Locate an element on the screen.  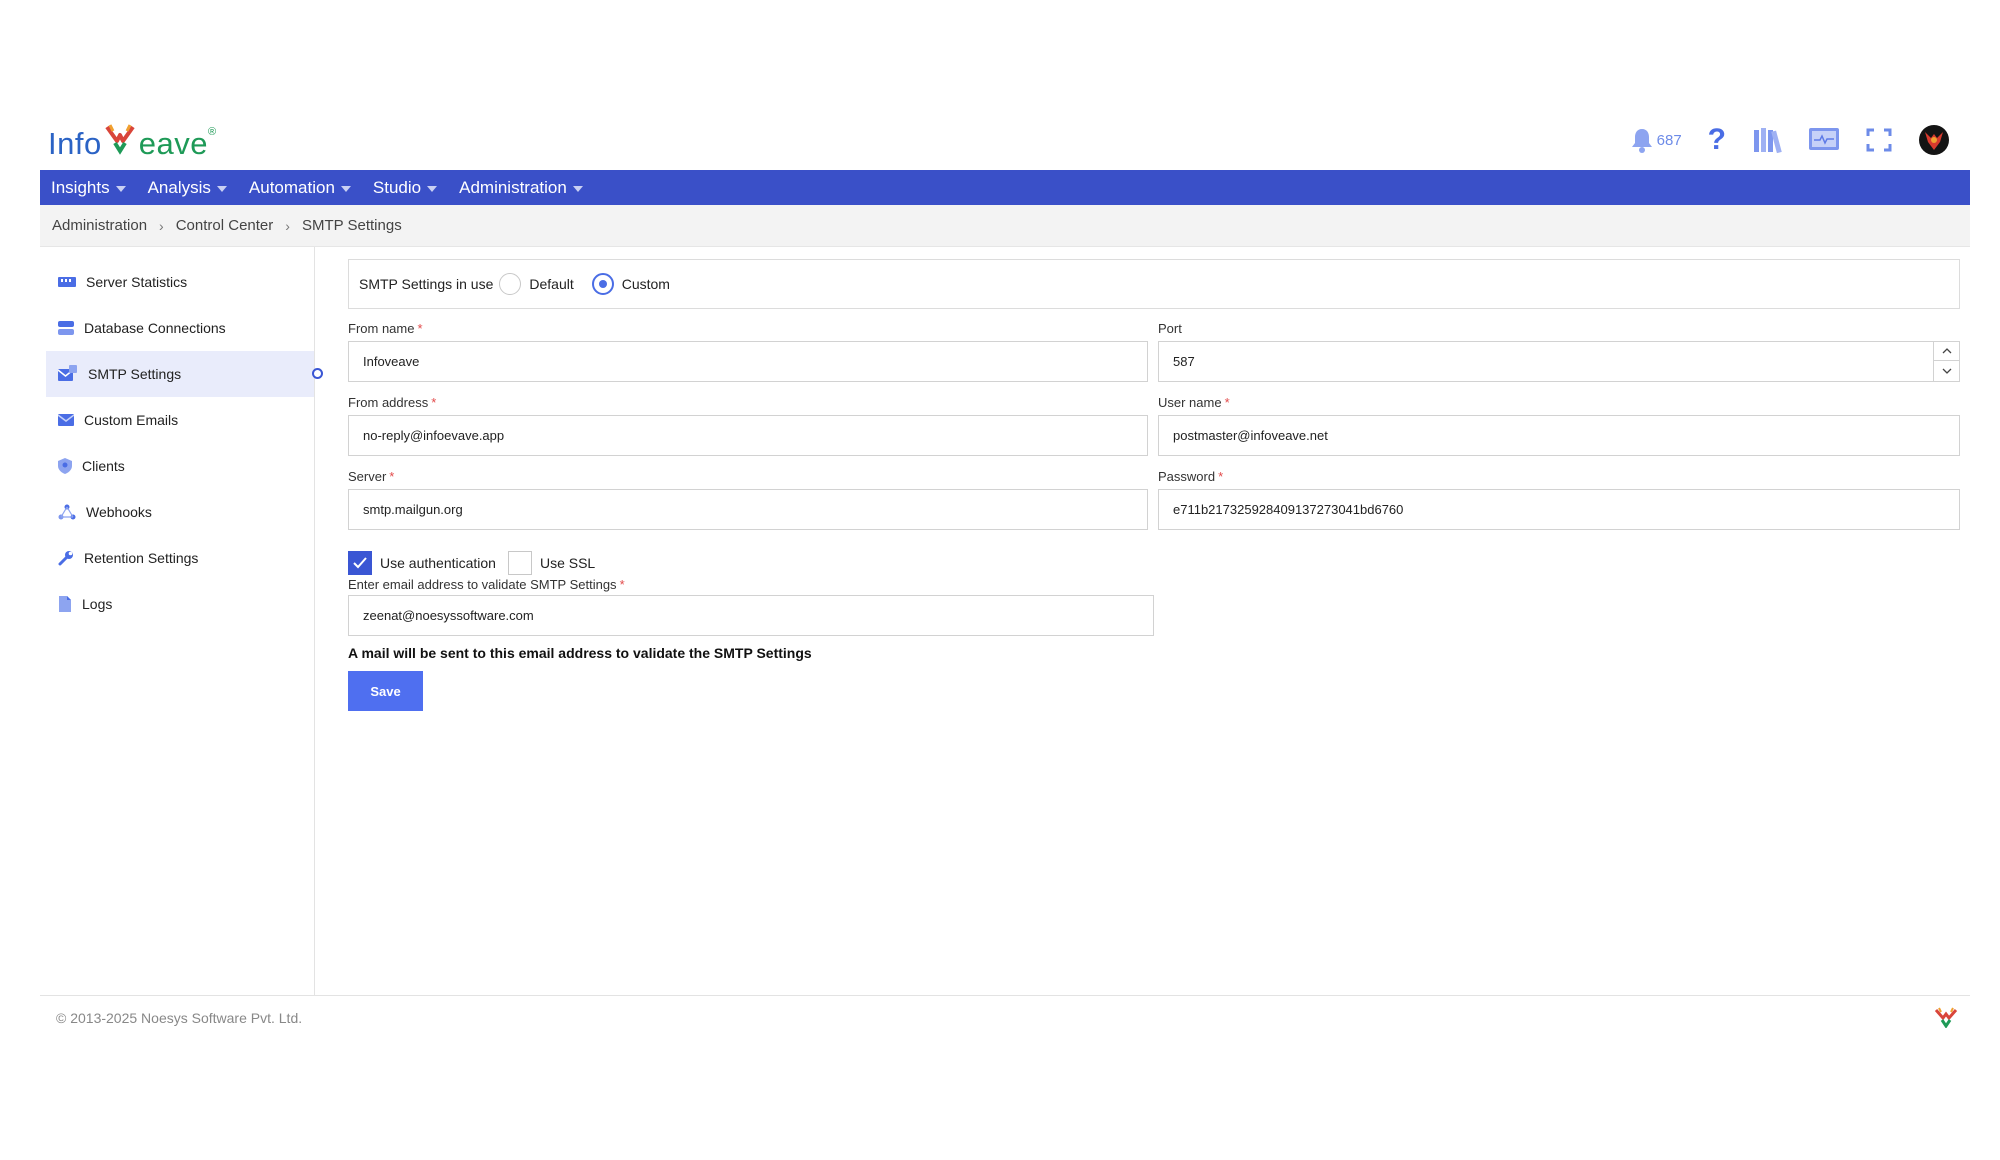
user-name-field: User name * postmaster@infoveave.net is located at coordinates (1559, 425).